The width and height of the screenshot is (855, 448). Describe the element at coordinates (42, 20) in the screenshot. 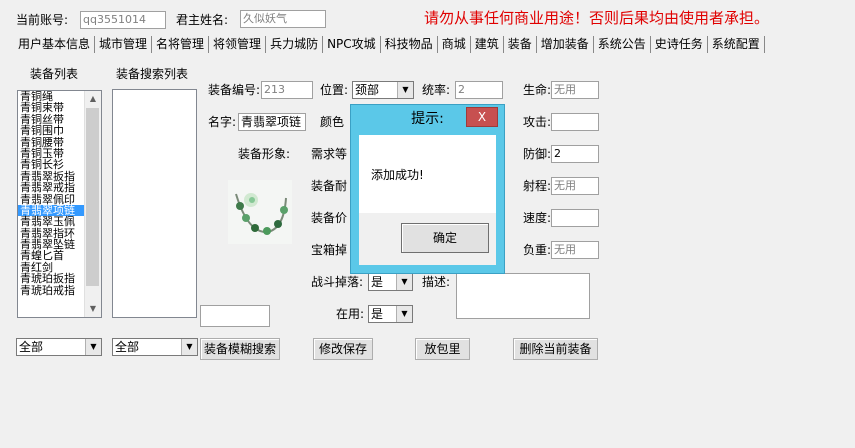

I see `account-label: 当前账号:` at that location.